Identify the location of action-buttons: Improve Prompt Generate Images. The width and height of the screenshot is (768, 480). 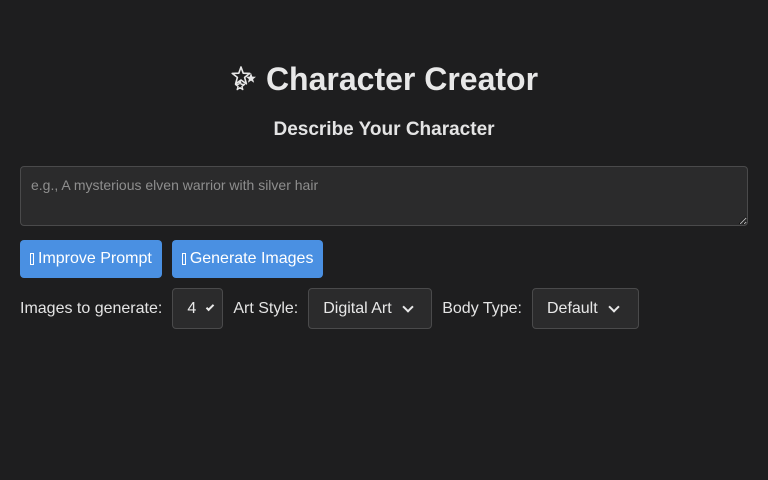
(172, 259).